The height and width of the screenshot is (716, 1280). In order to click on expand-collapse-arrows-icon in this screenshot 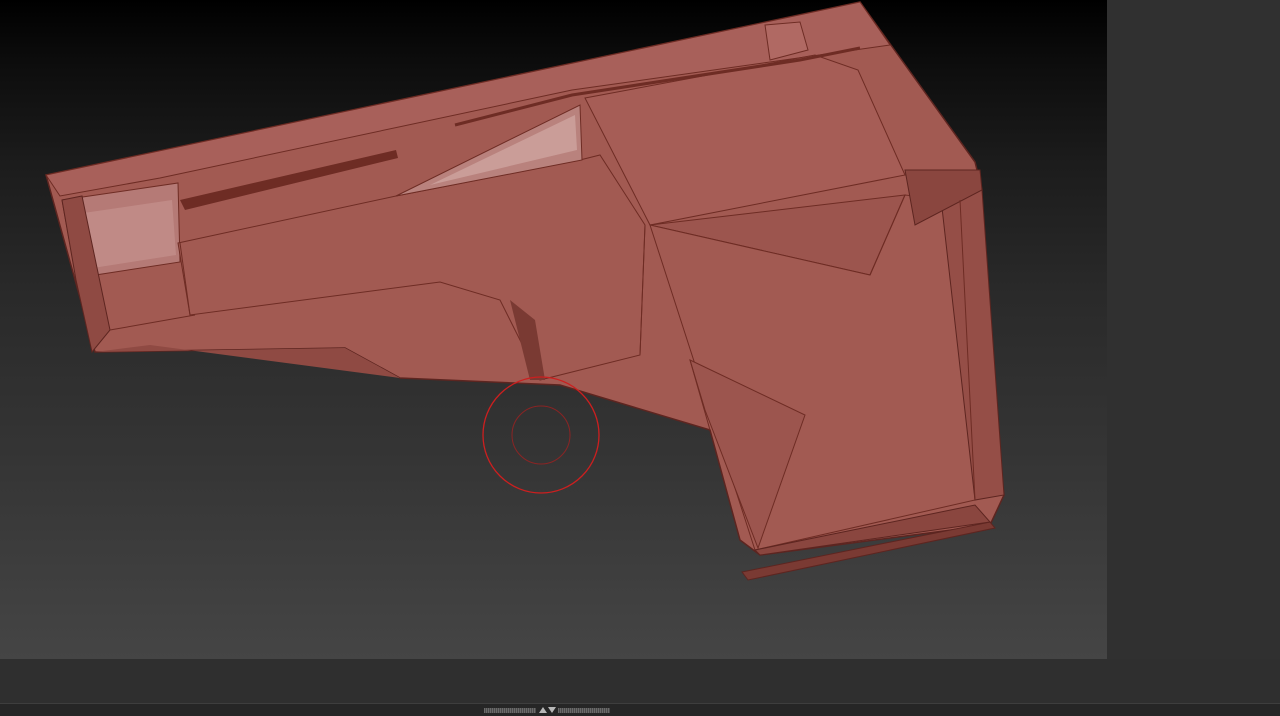, I will do `click(547, 710)`.